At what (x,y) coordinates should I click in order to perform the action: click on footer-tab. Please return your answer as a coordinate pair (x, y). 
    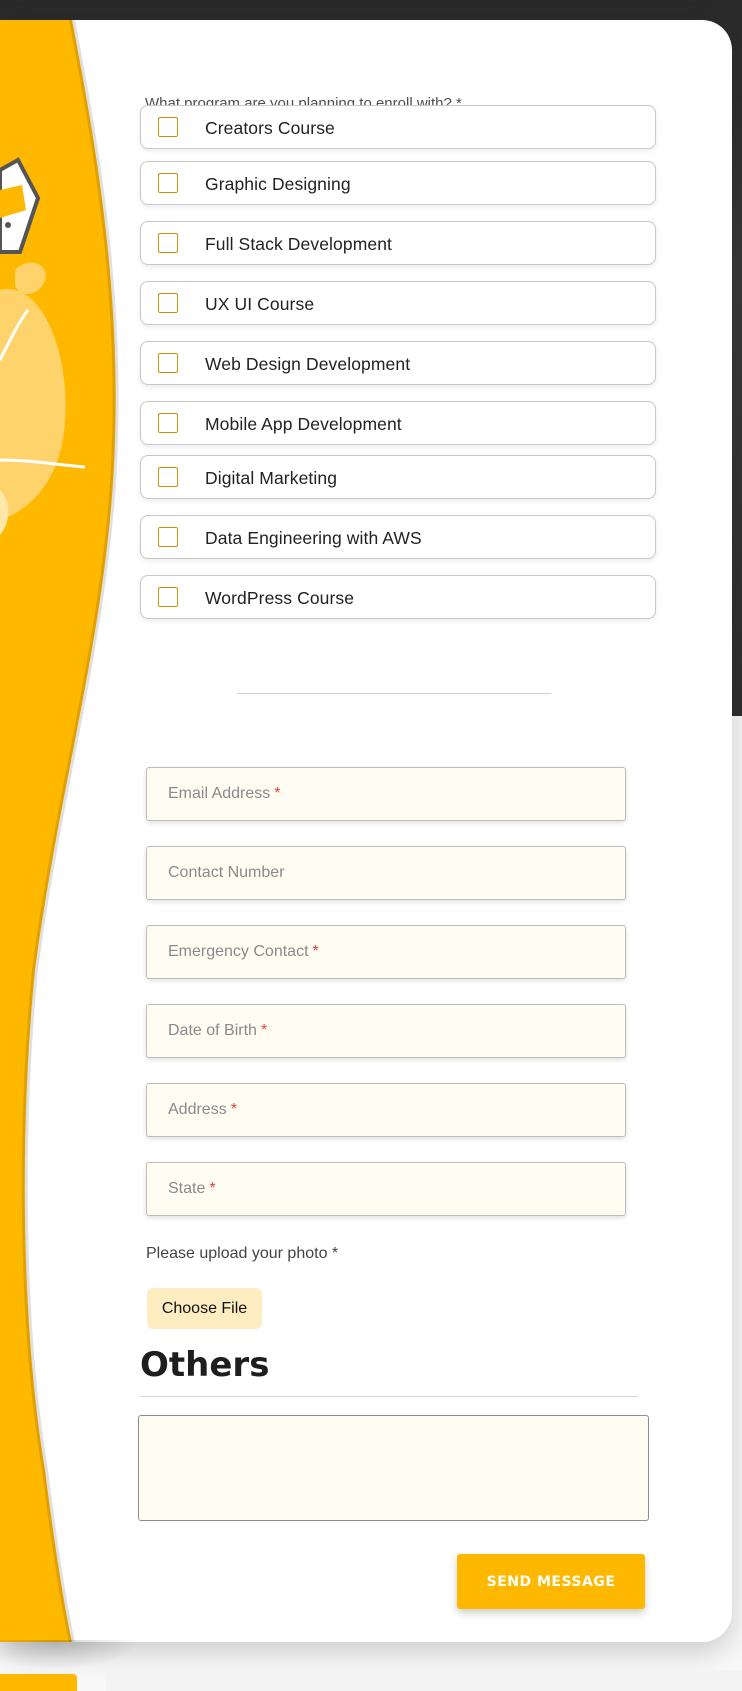
    Looking at the image, I should click on (38, 1682).